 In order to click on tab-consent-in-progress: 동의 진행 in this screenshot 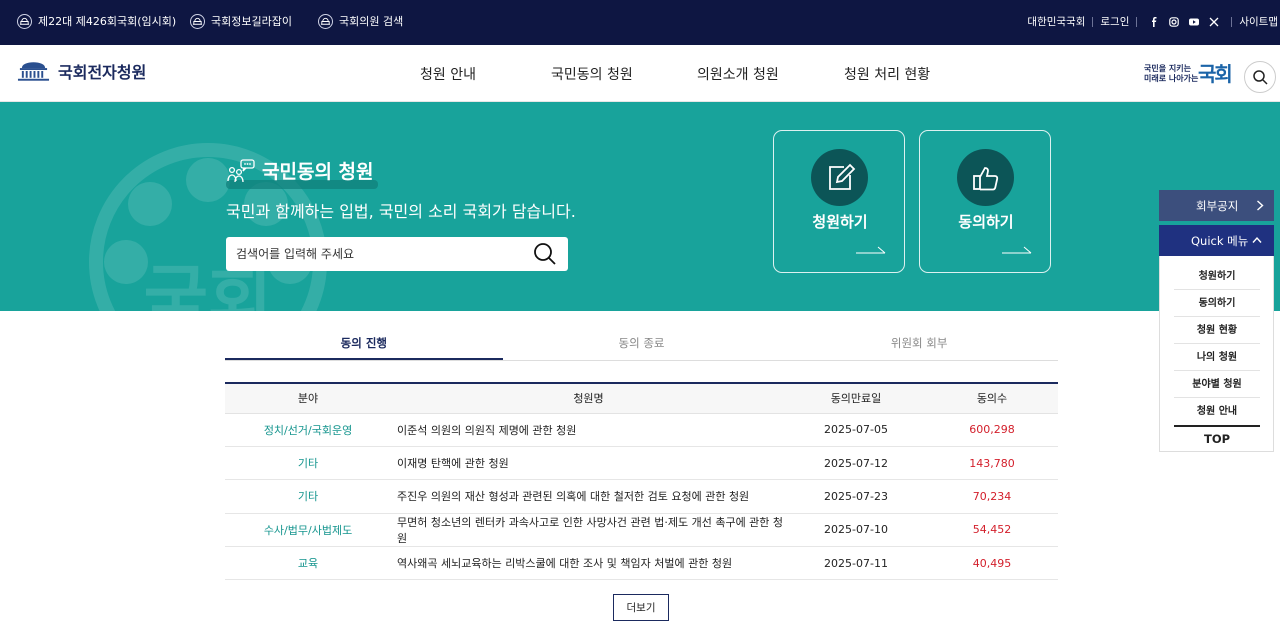, I will do `click(364, 341)`.